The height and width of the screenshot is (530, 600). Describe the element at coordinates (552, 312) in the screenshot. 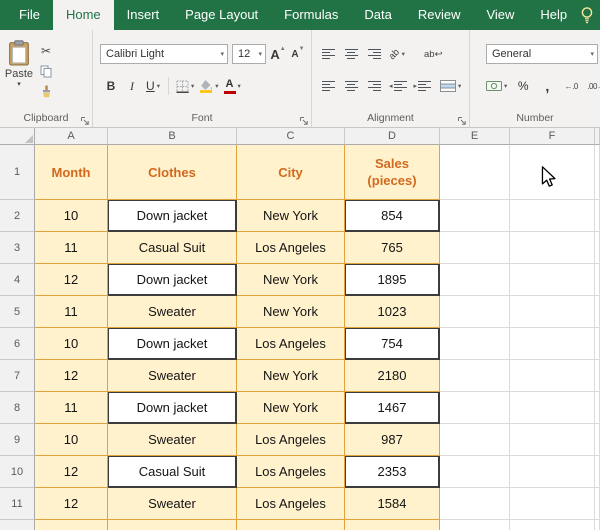

I see `cell-F5` at that location.